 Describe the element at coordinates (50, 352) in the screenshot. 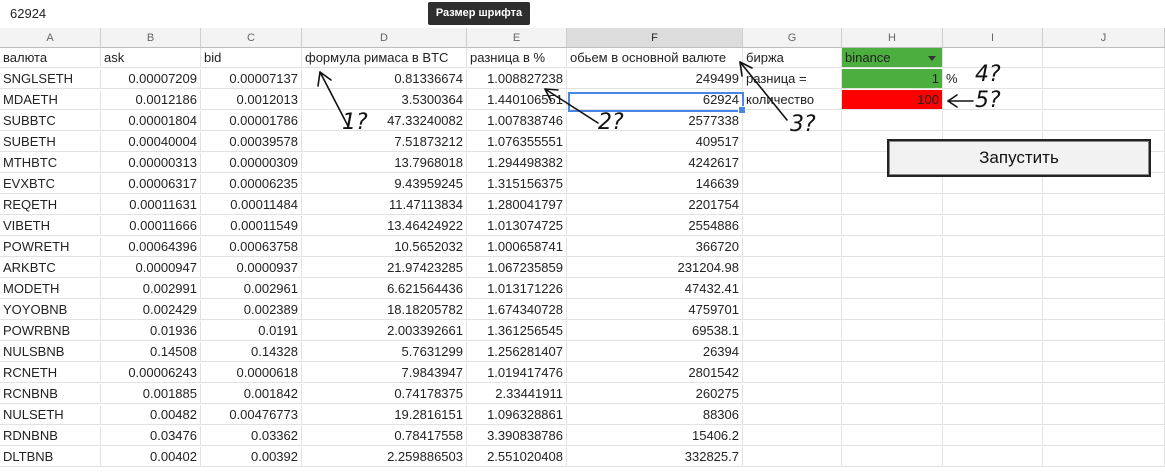

I see `cell-a15: NULSBNB` at that location.